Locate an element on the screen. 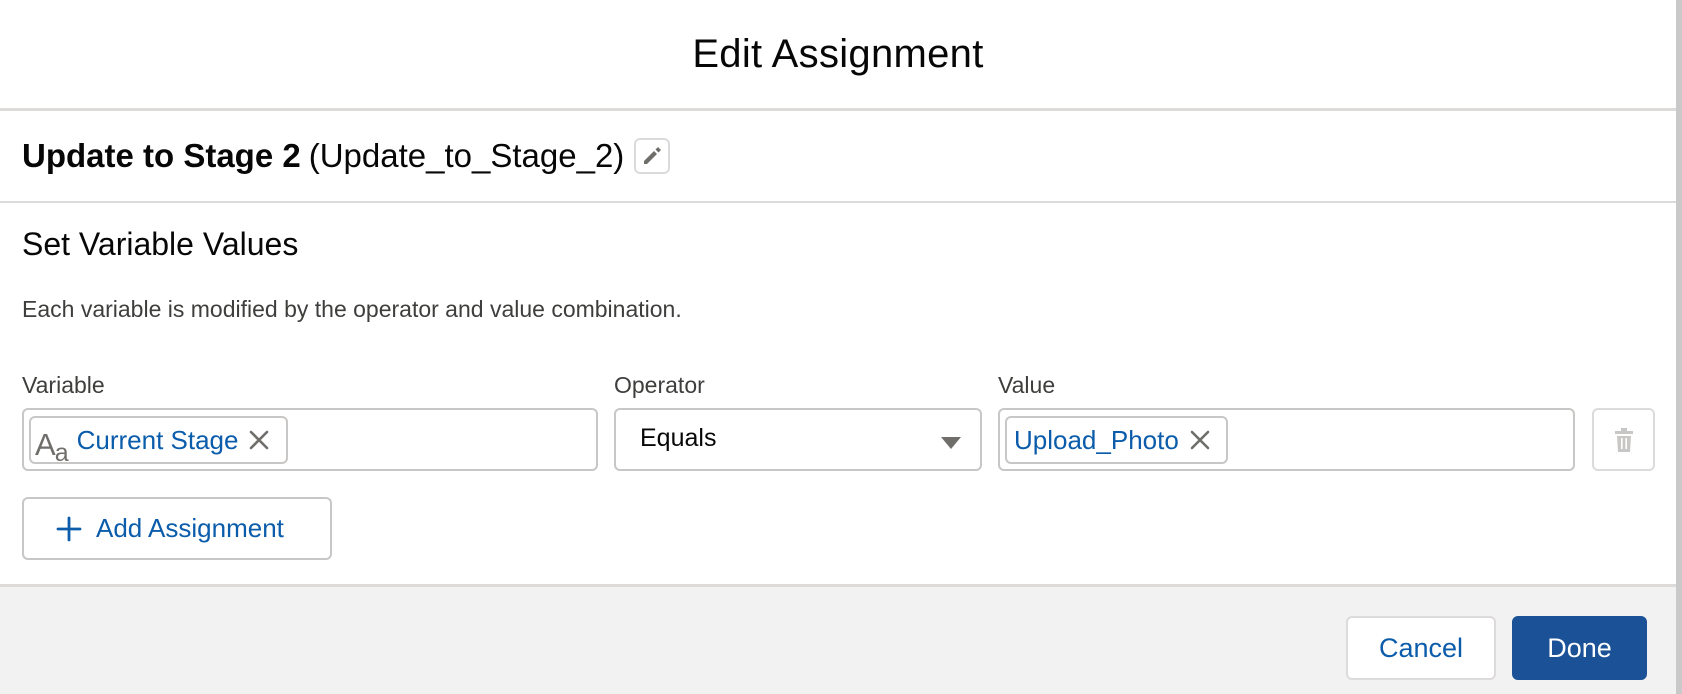 The height and width of the screenshot is (694, 1682). pencil-icon is located at coordinates (653, 155).